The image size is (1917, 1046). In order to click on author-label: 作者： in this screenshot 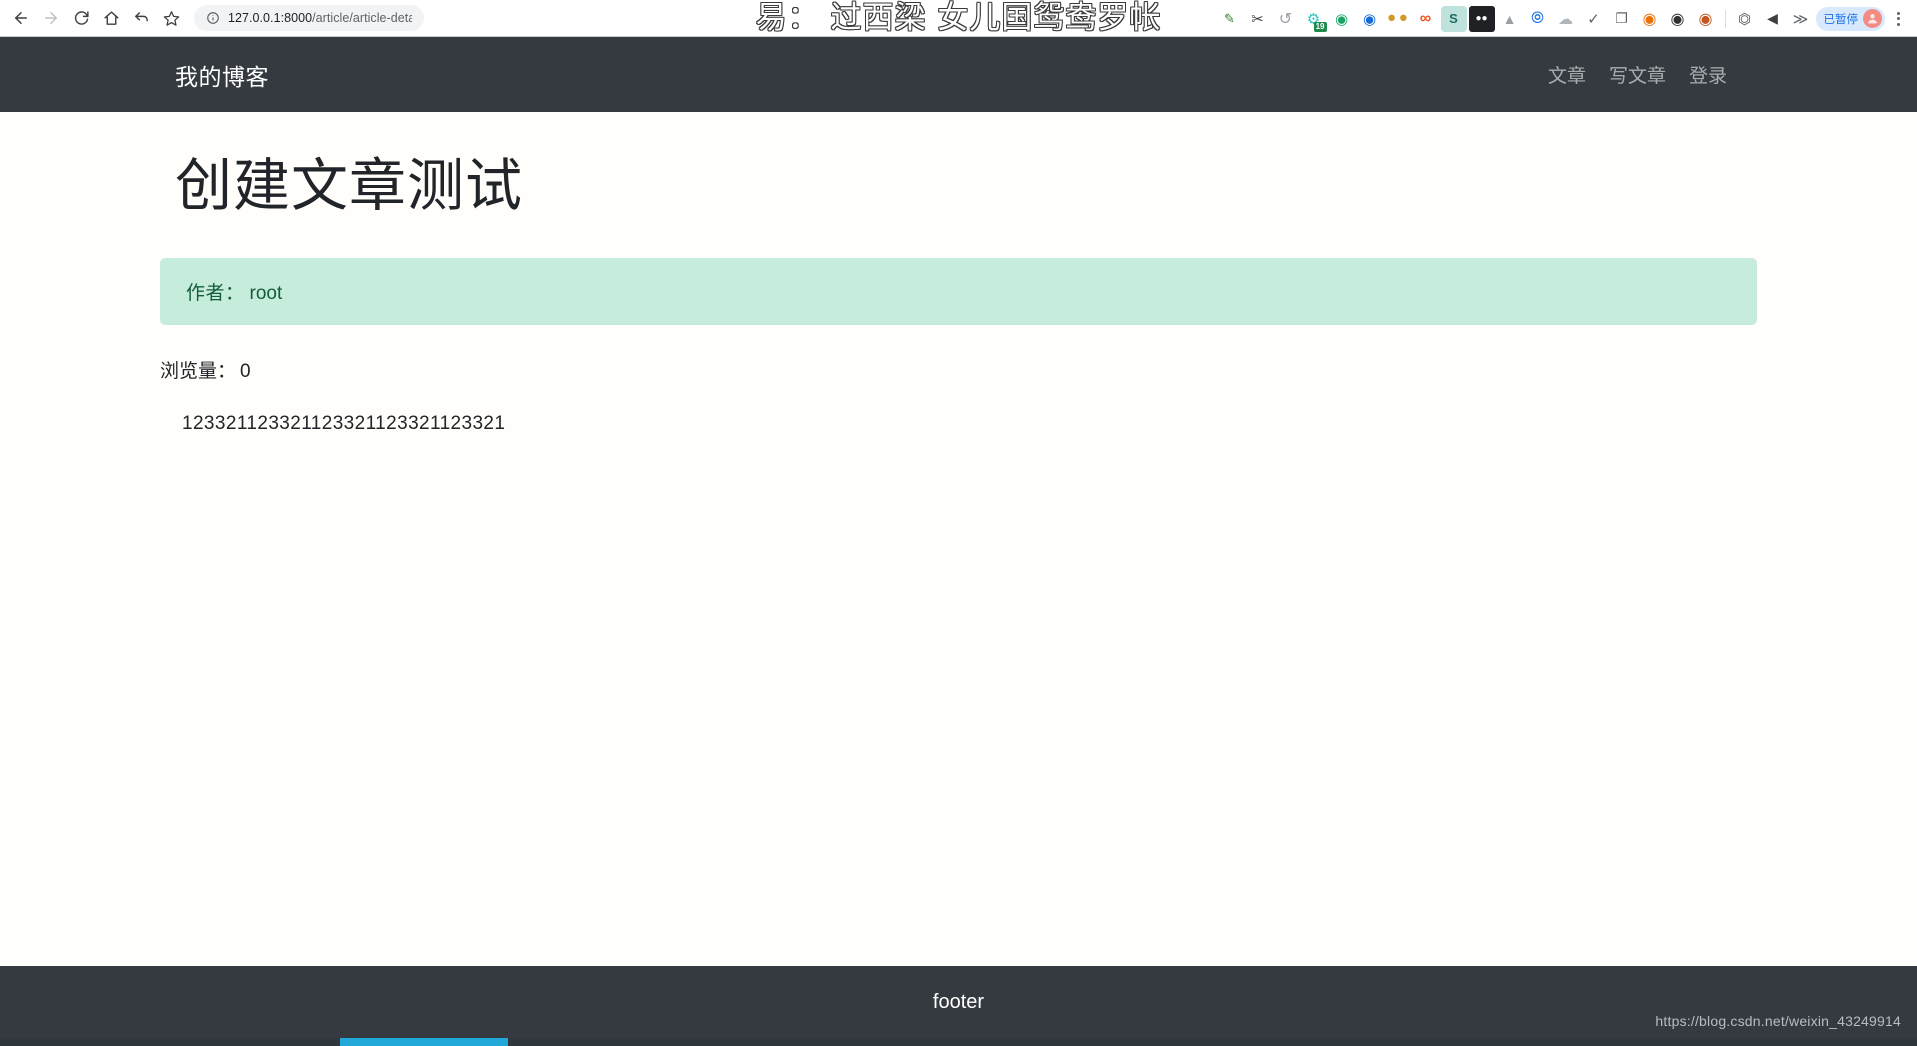, I will do `click(215, 293)`.